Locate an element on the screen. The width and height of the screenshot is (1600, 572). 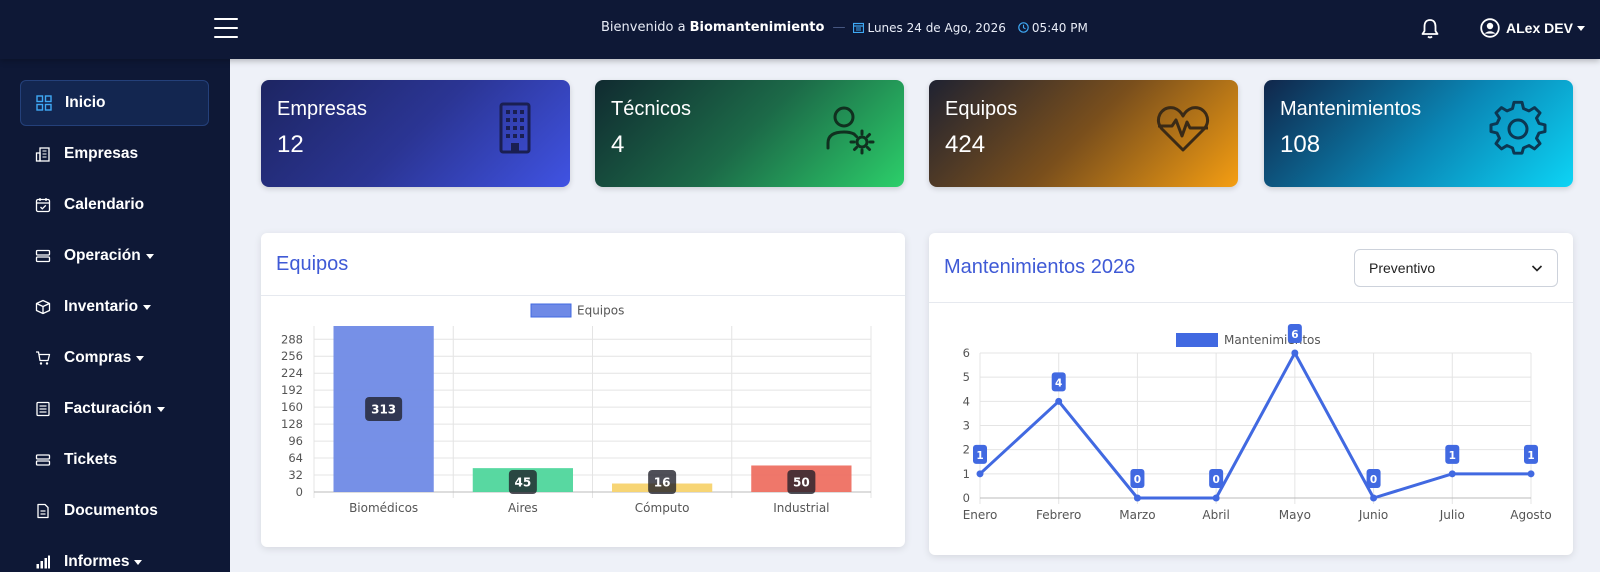
select-value: Preventivo is located at coordinates (1402, 268).